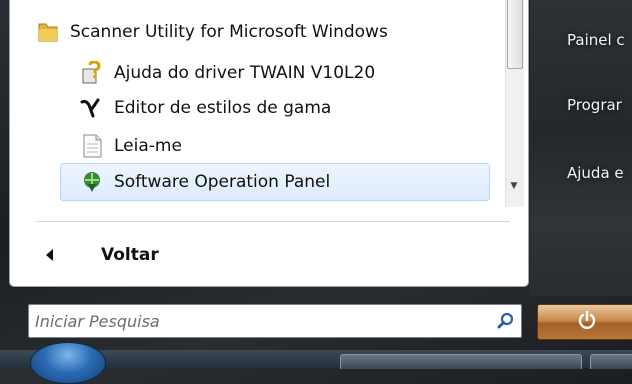 Image resolution: width=632 pixels, height=384 pixels. I want to click on program-item-label: Ajuda do driver TWAIN V10L20, so click(245, 73).